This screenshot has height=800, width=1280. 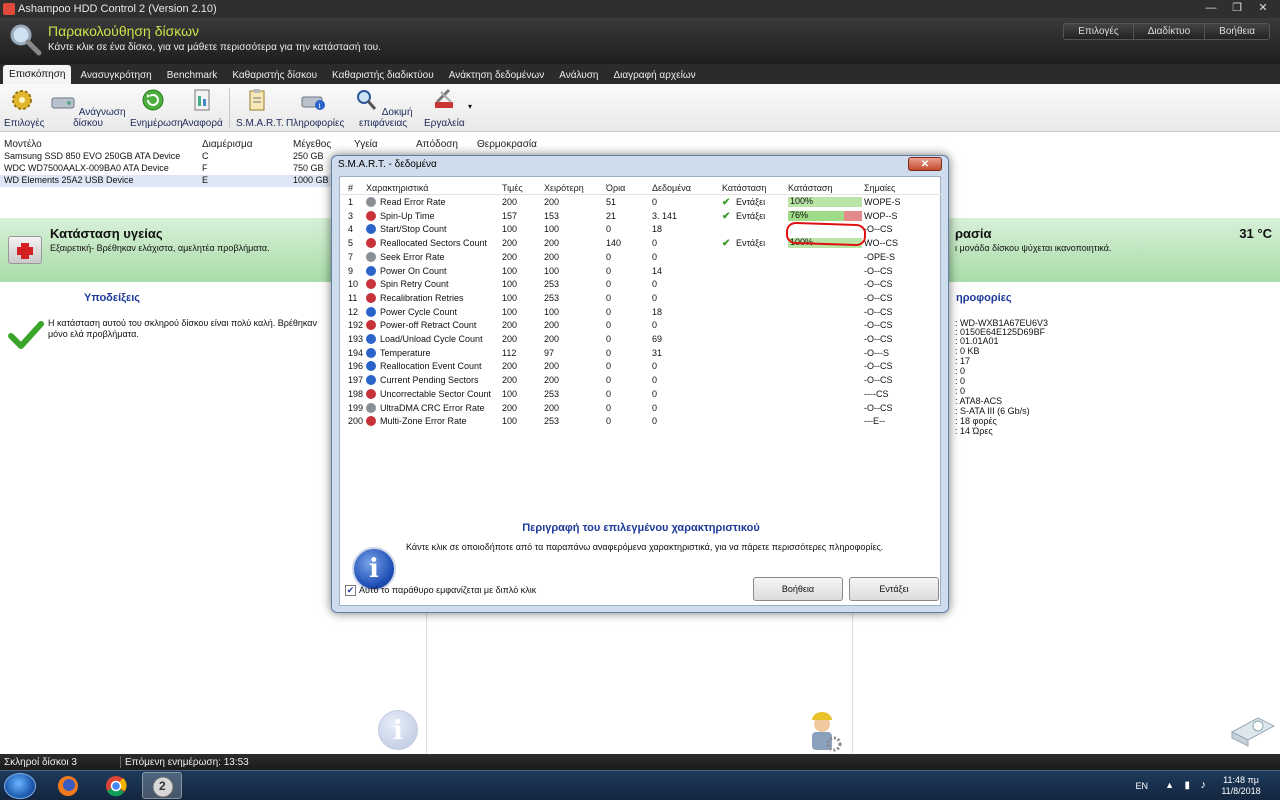 What do you see at coordinates (641, 285) in the screenshot?
I see `smart-row: 10 Spin Retry Count 100 253 0 0 -O--CS` at bounding box center [641, 285].